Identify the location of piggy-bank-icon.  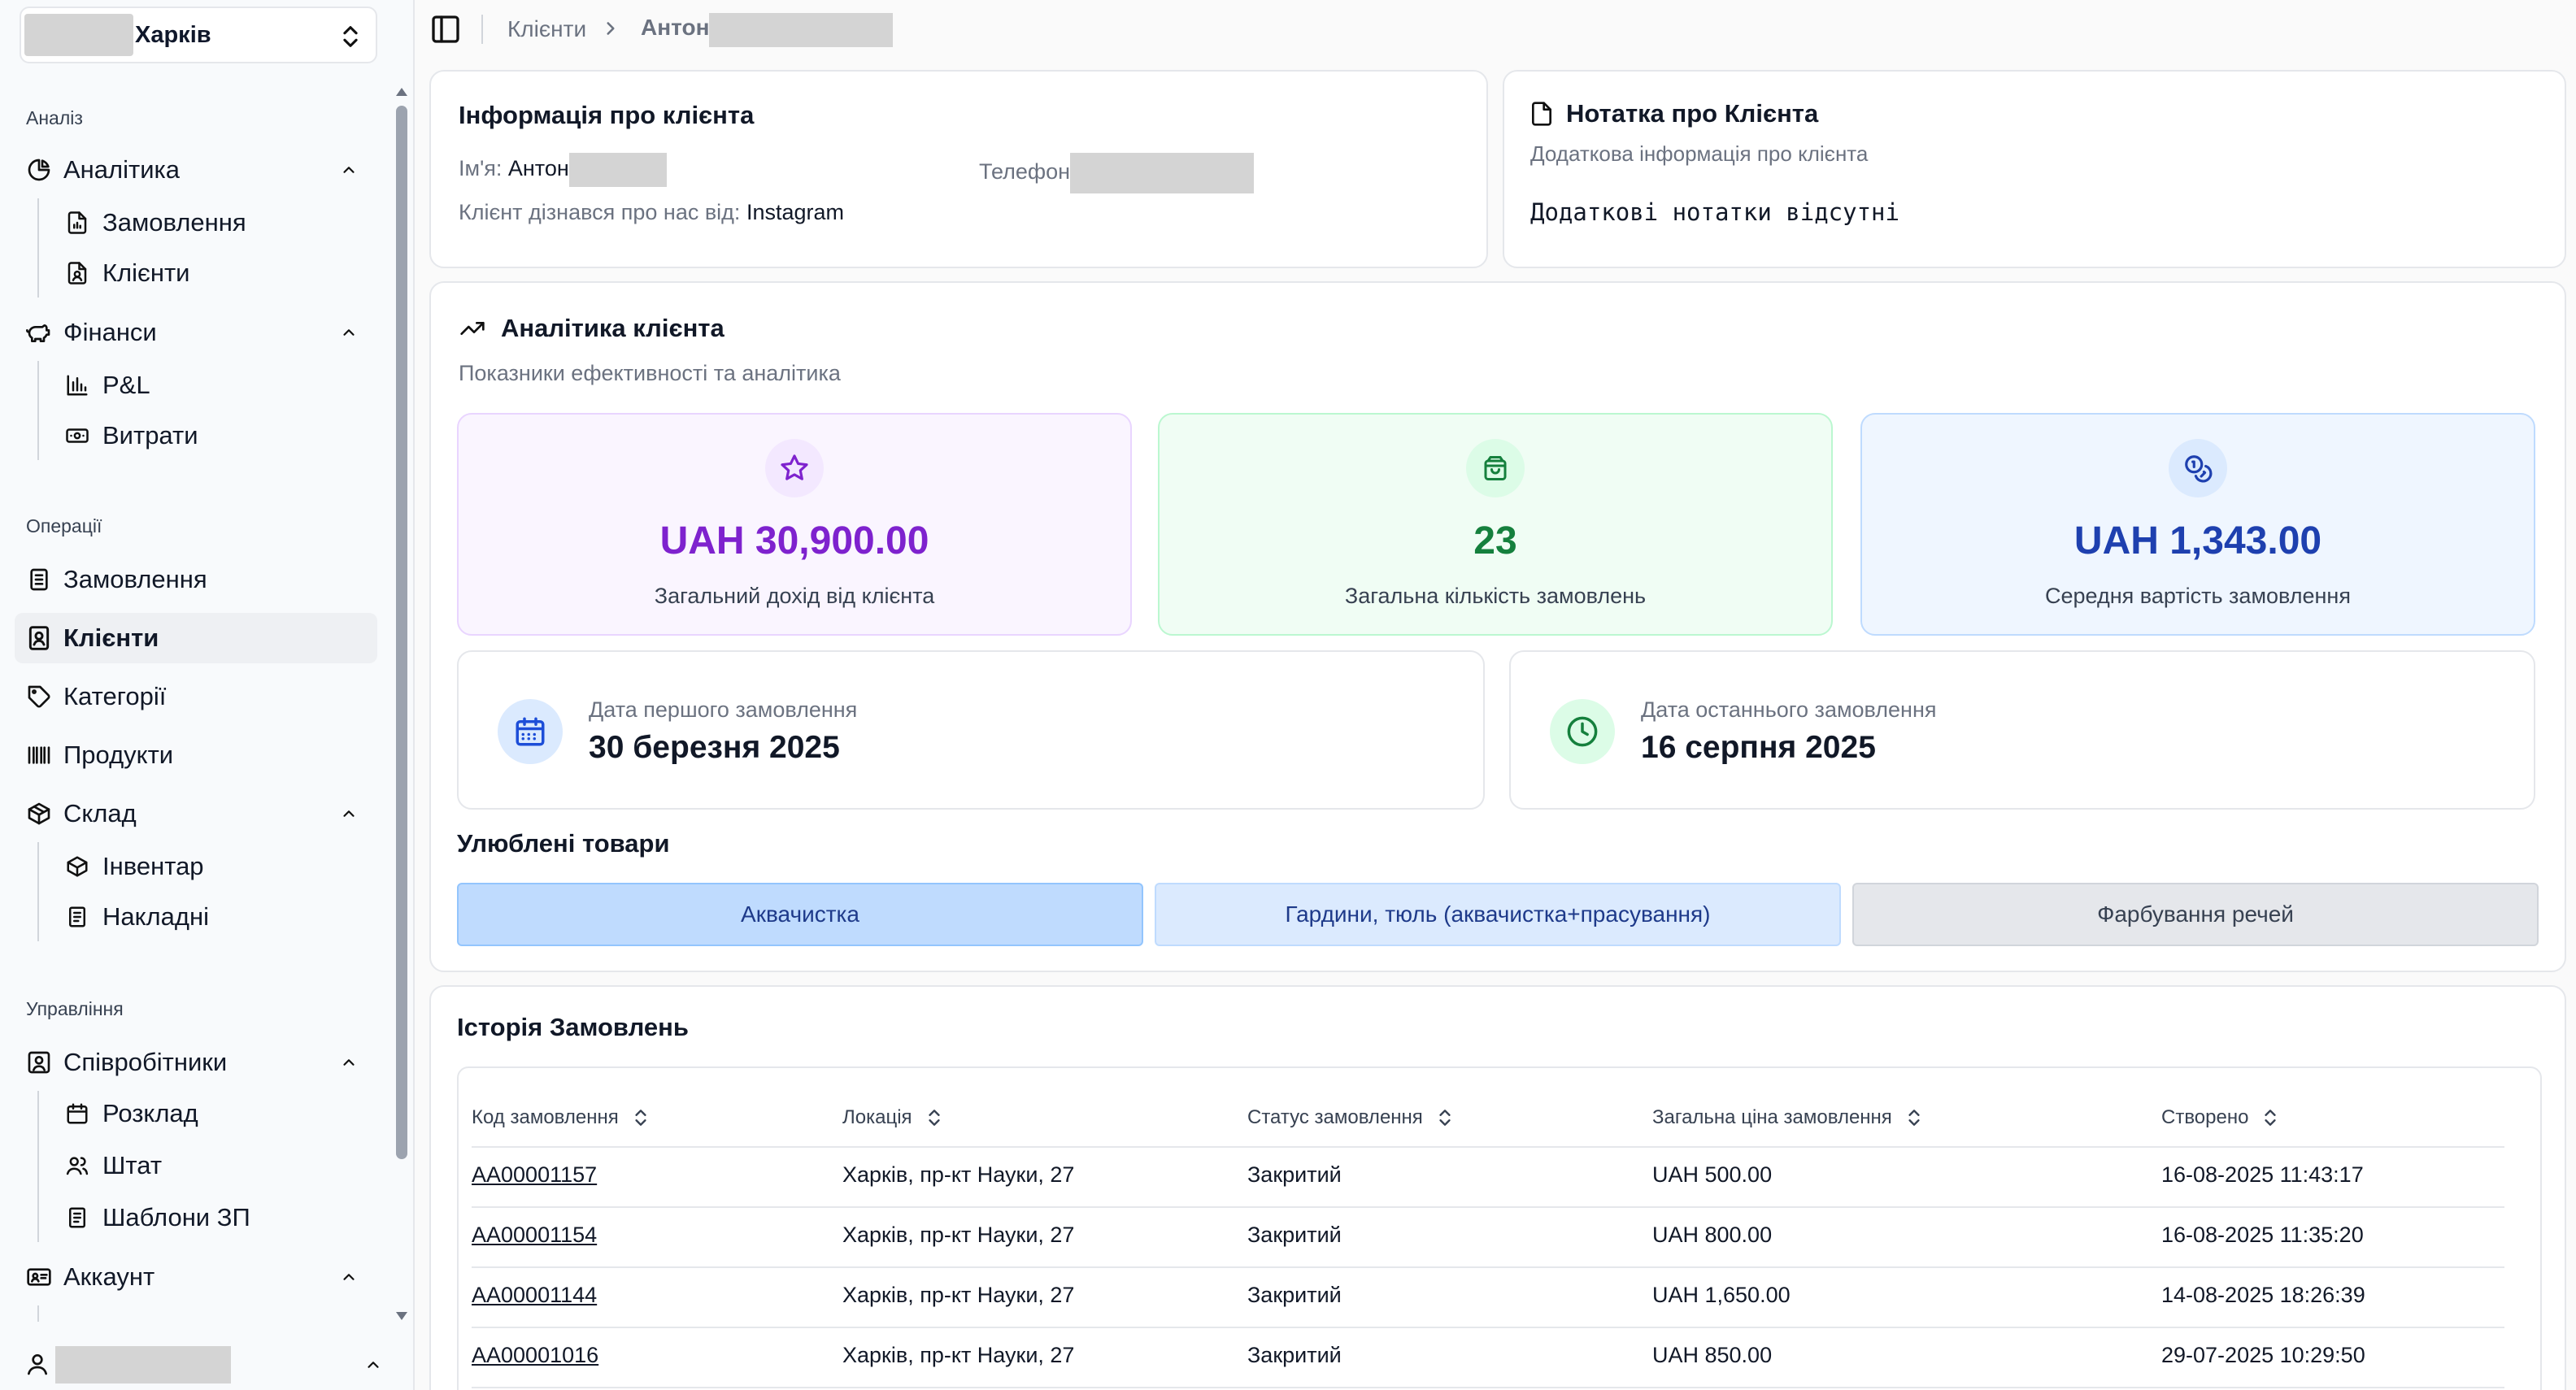
(39, 332).